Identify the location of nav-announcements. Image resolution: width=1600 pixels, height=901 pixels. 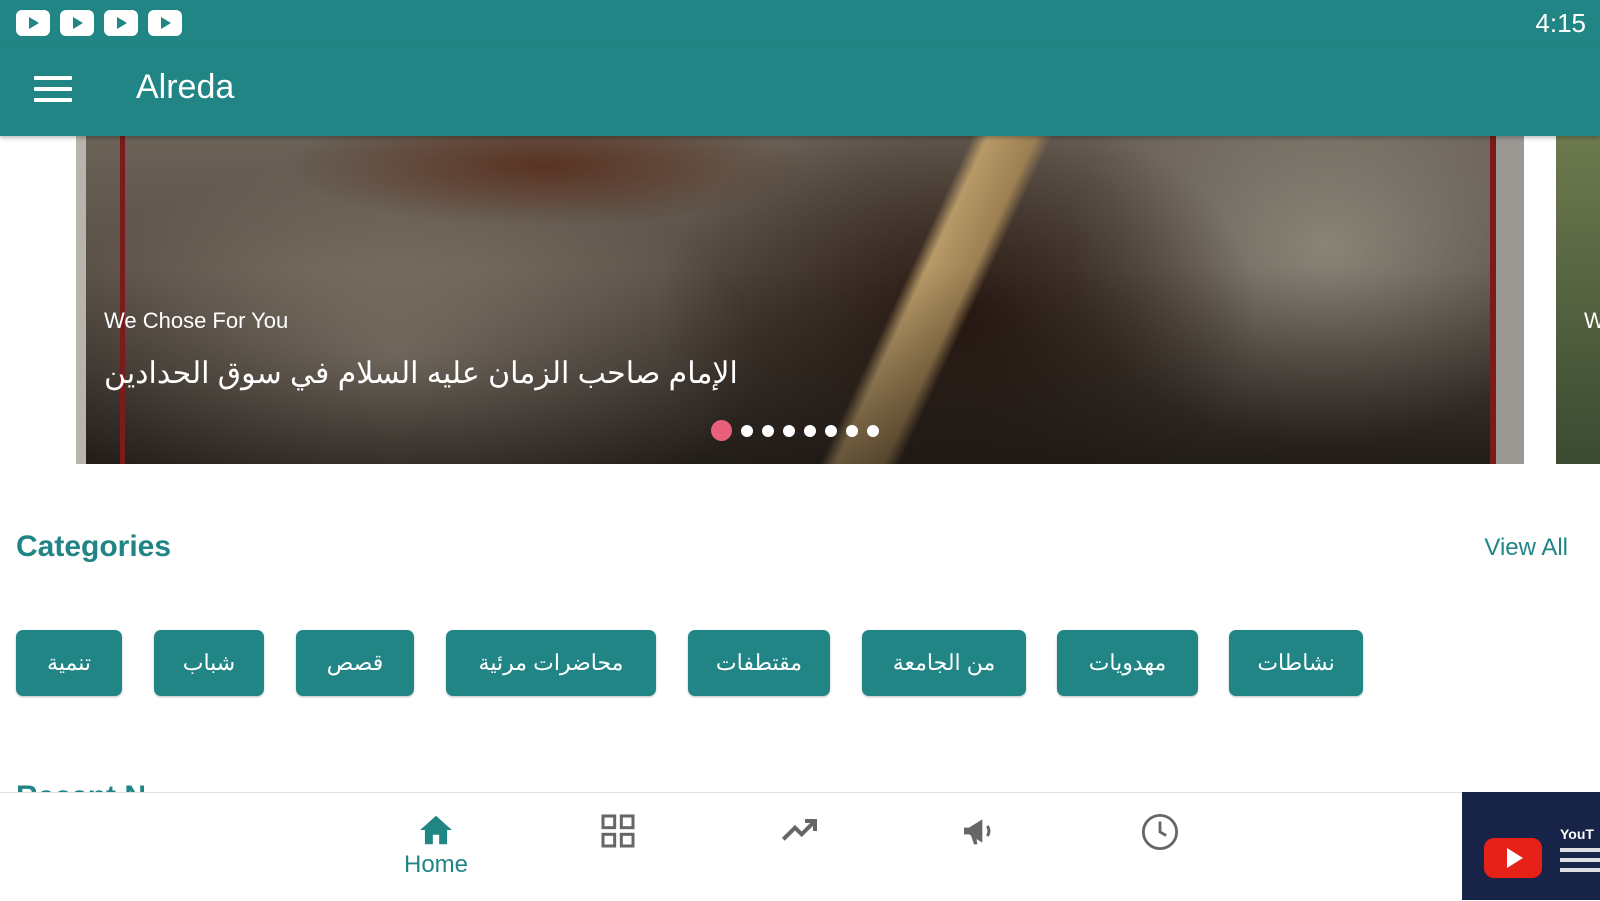
(979, 831).